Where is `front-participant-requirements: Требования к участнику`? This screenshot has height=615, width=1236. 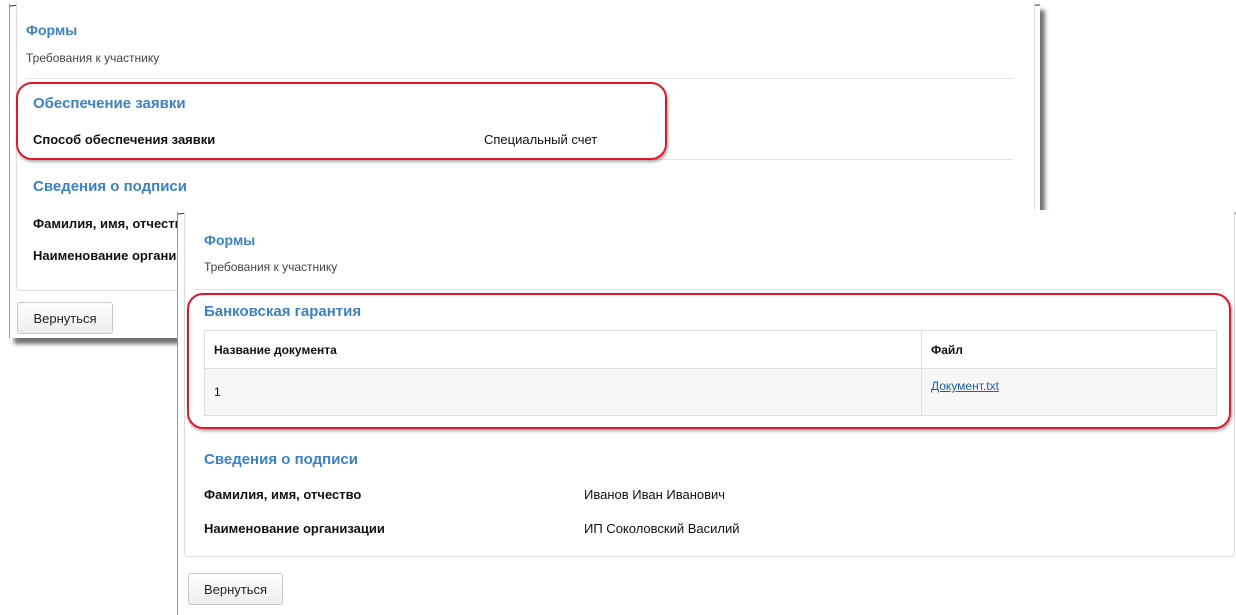 front-participant-requirements: Требования к участнику is located at coordinates (271, 267).